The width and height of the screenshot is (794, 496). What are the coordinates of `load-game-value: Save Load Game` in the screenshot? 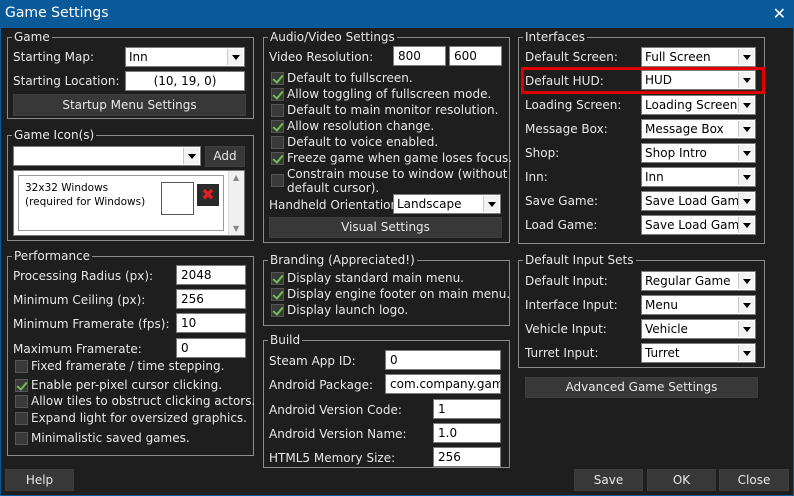 It's located at (696, 225).